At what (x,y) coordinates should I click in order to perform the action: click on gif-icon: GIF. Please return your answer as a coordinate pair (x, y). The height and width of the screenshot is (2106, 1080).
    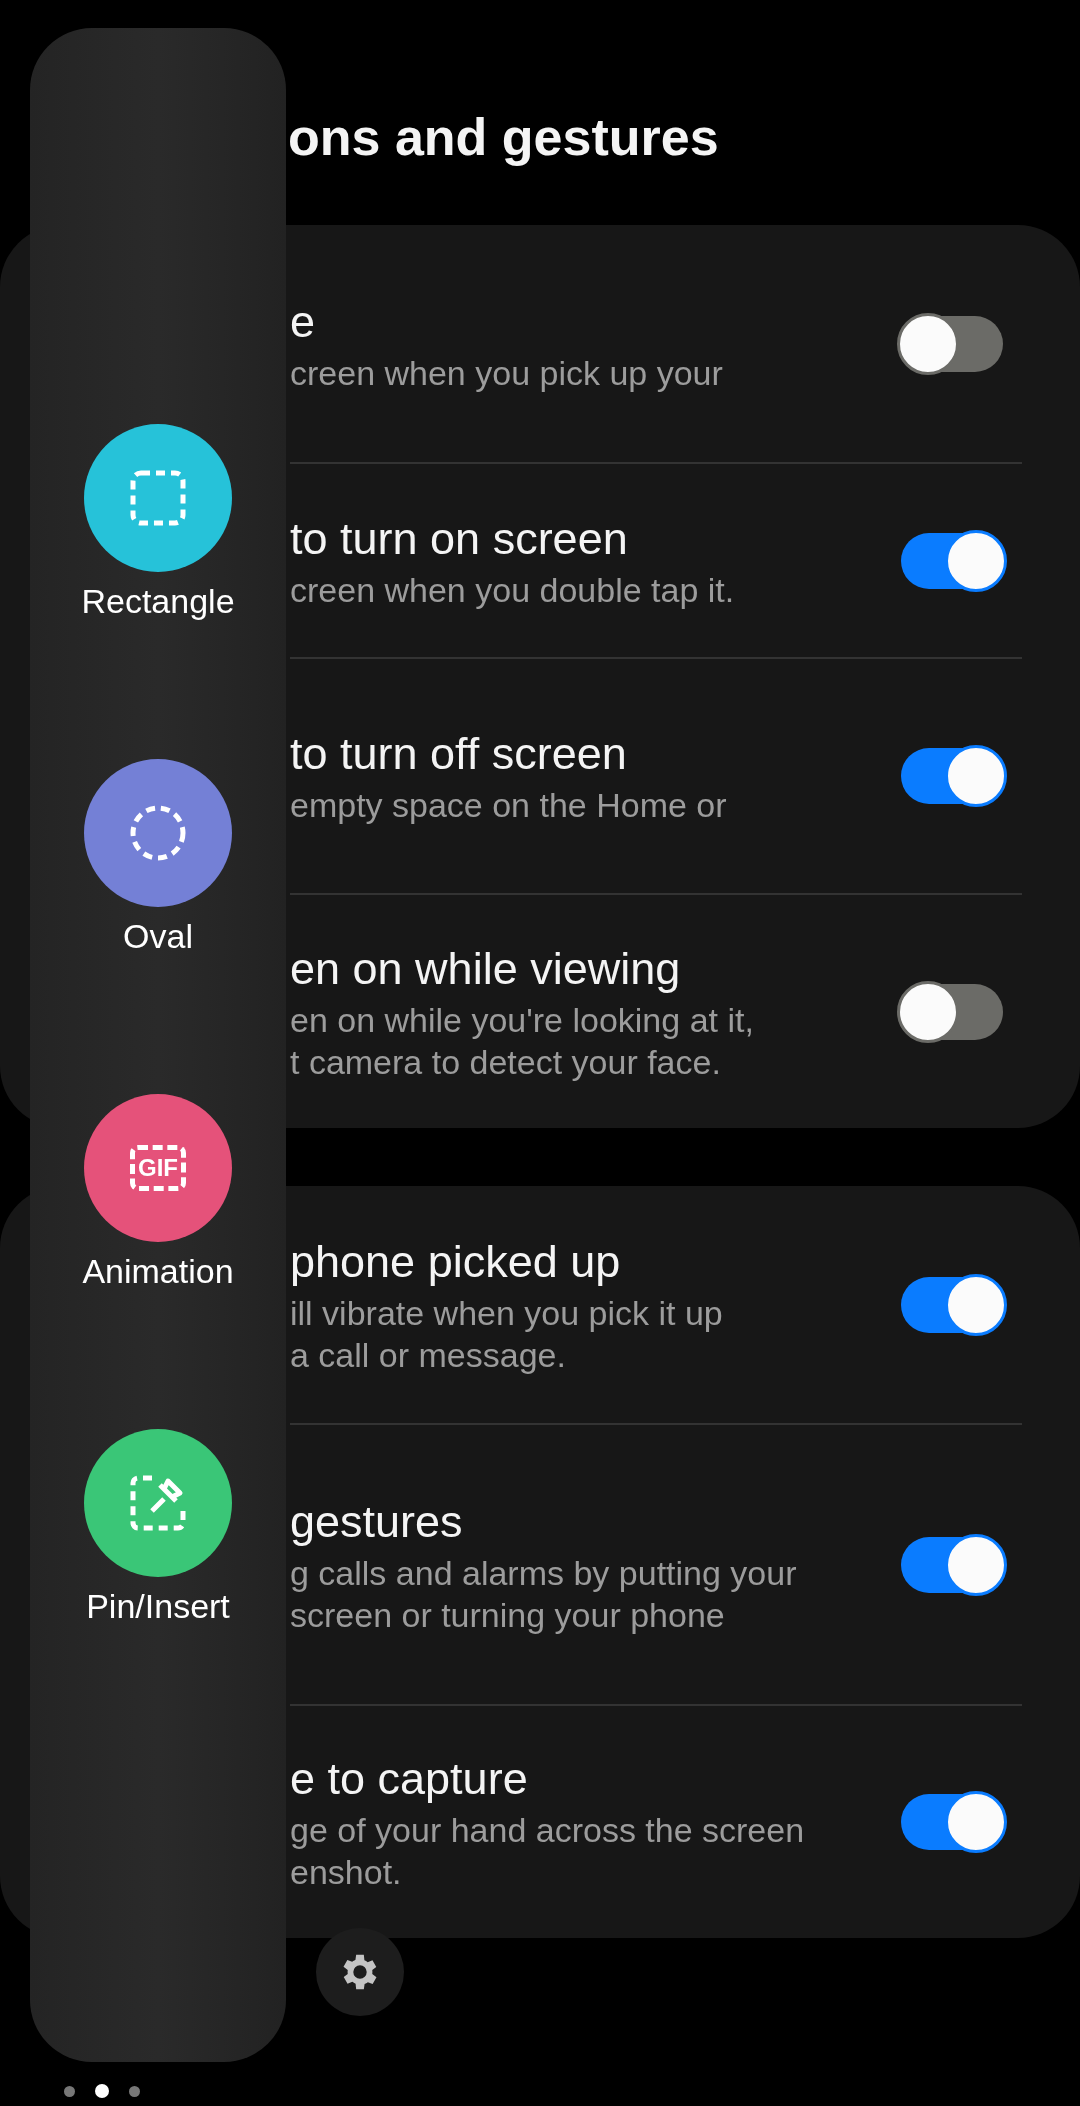
    Looking at the image, I should click on (158, 1168).